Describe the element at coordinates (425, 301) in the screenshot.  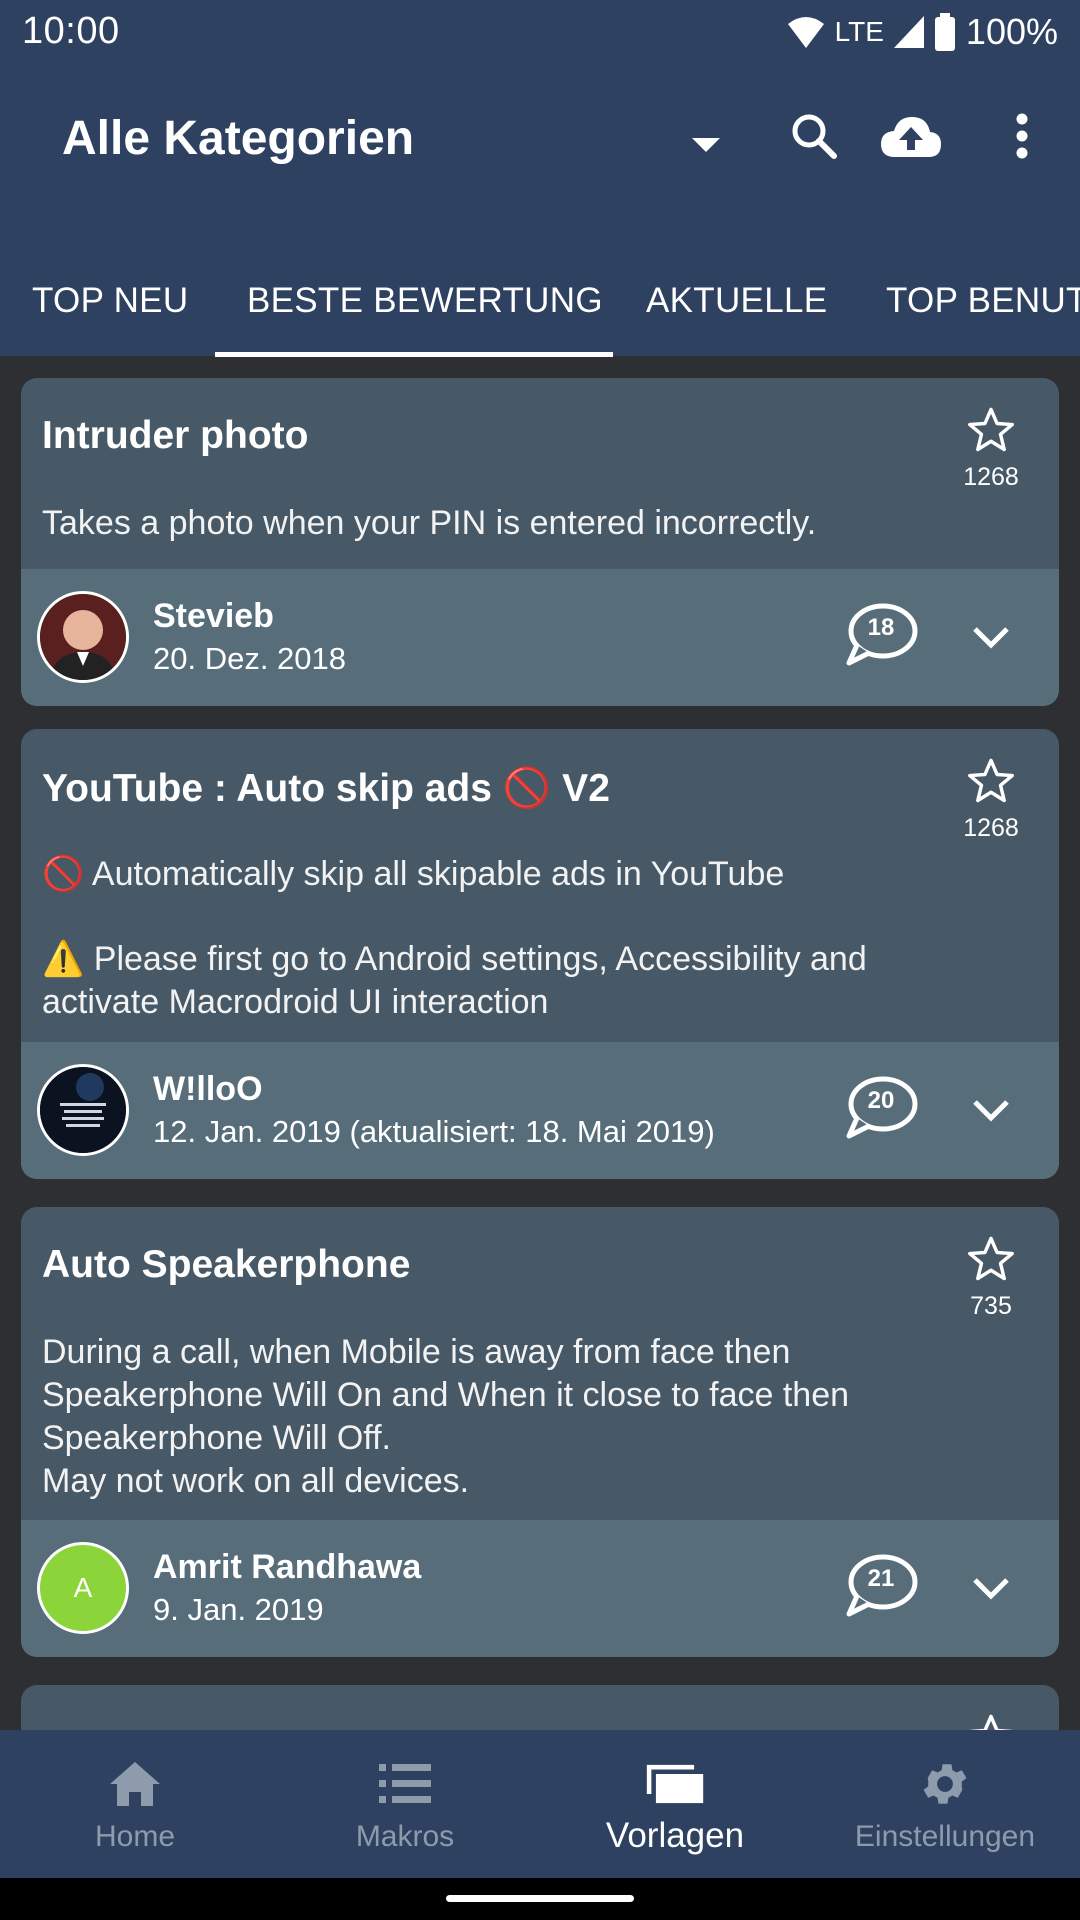
I see `tab-beste-bewertung: BESTE BEWERTUNG` at that location.